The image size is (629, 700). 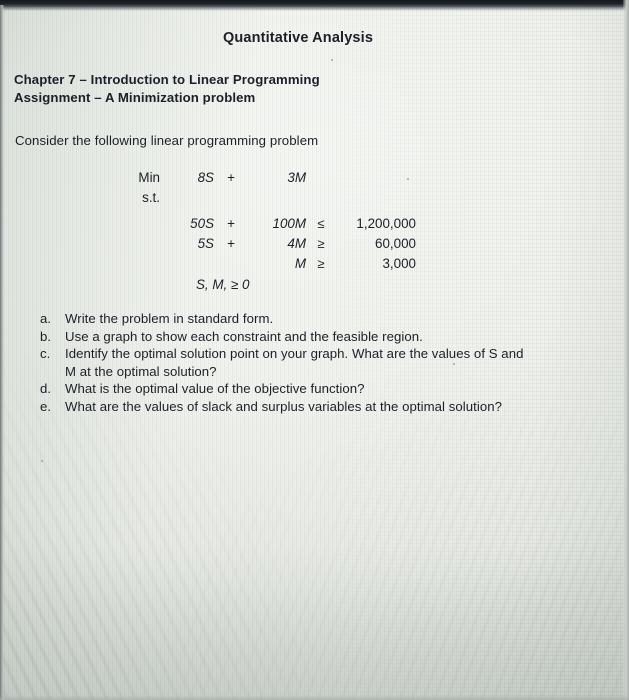 What do you see at coordinates (151, 197) in the screenshot?
I see `subject-to-label: s.t.` at bounding box center [151, 197].